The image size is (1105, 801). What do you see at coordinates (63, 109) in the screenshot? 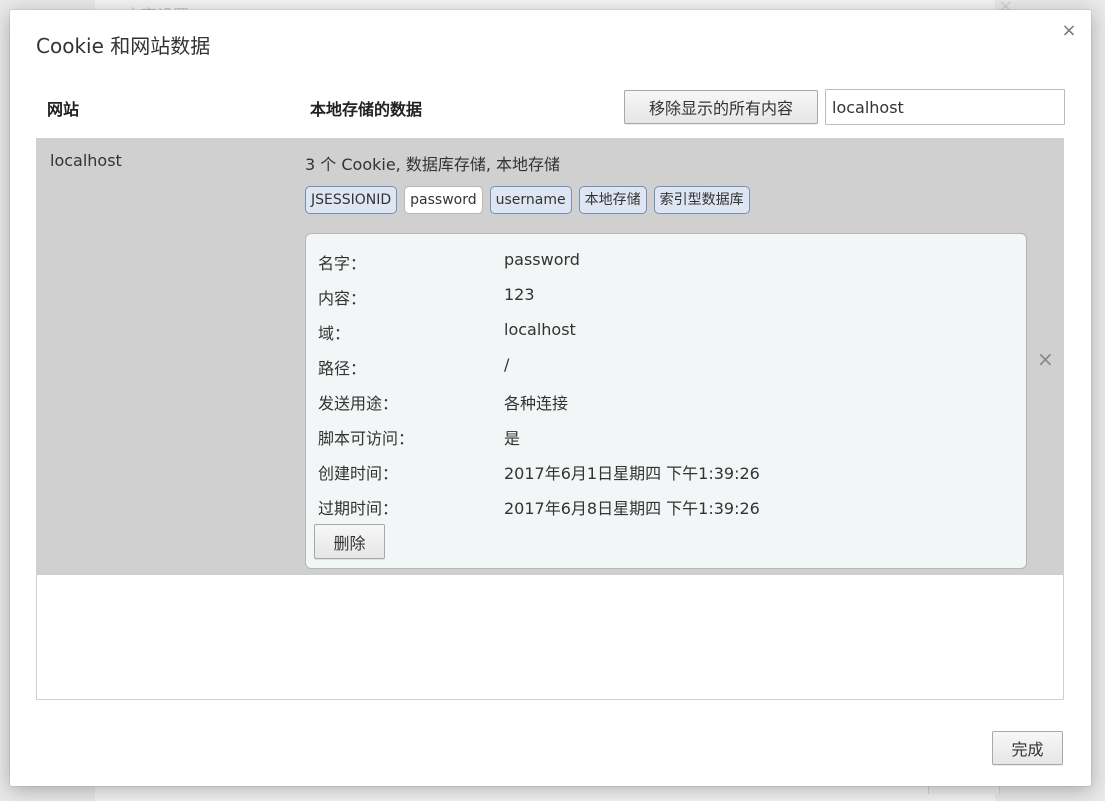
I see `column-header-site: 网站` at bounding box center [63, 109].